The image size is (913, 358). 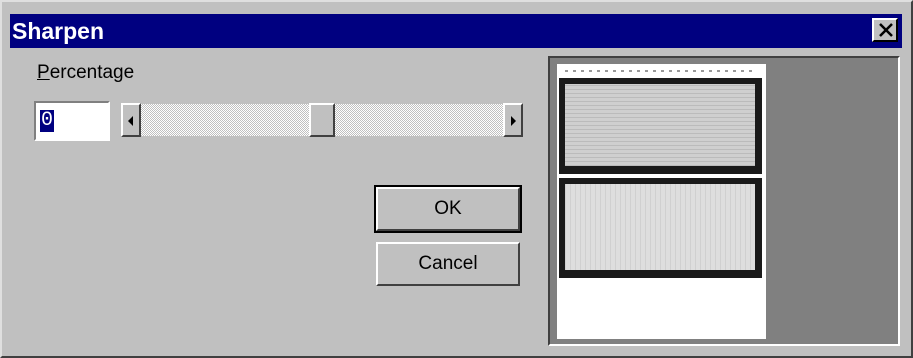 I want to click on dialog-title: Sharpen, so click(x=58, y=31).